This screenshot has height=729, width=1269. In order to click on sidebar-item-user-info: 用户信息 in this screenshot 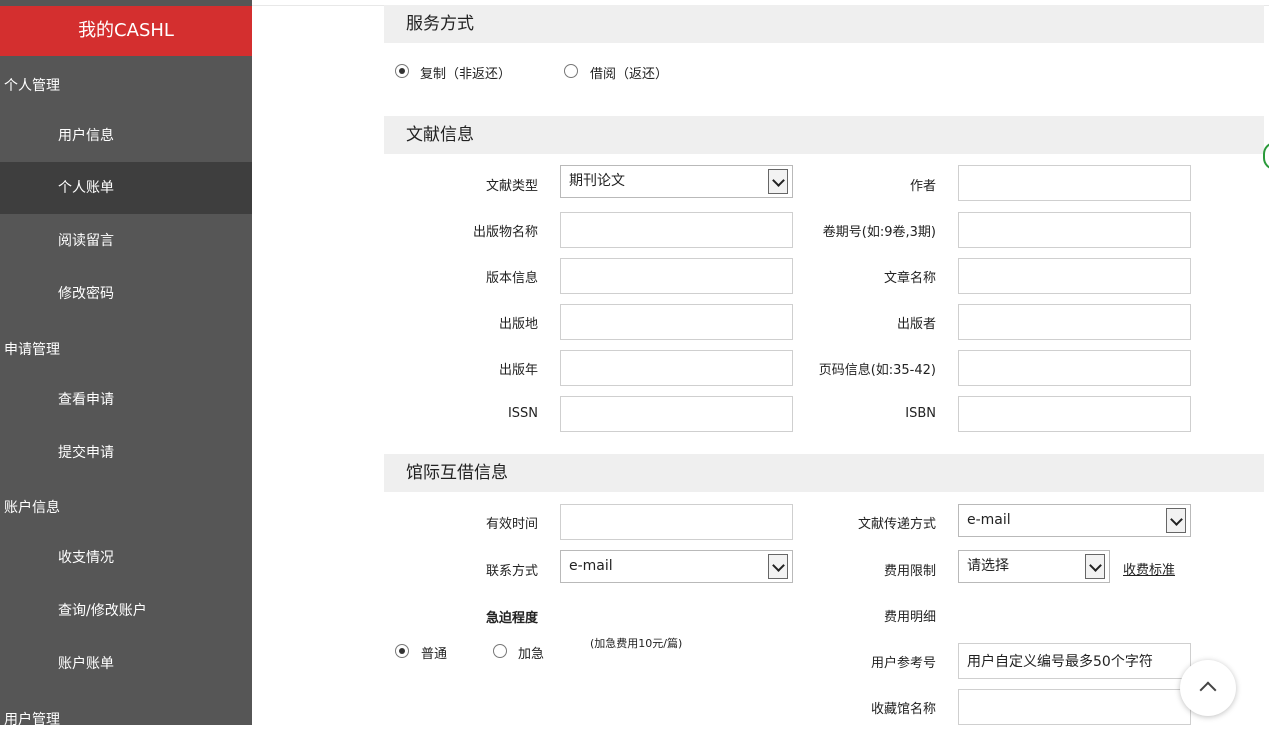, I will do `click(126, 136)`.